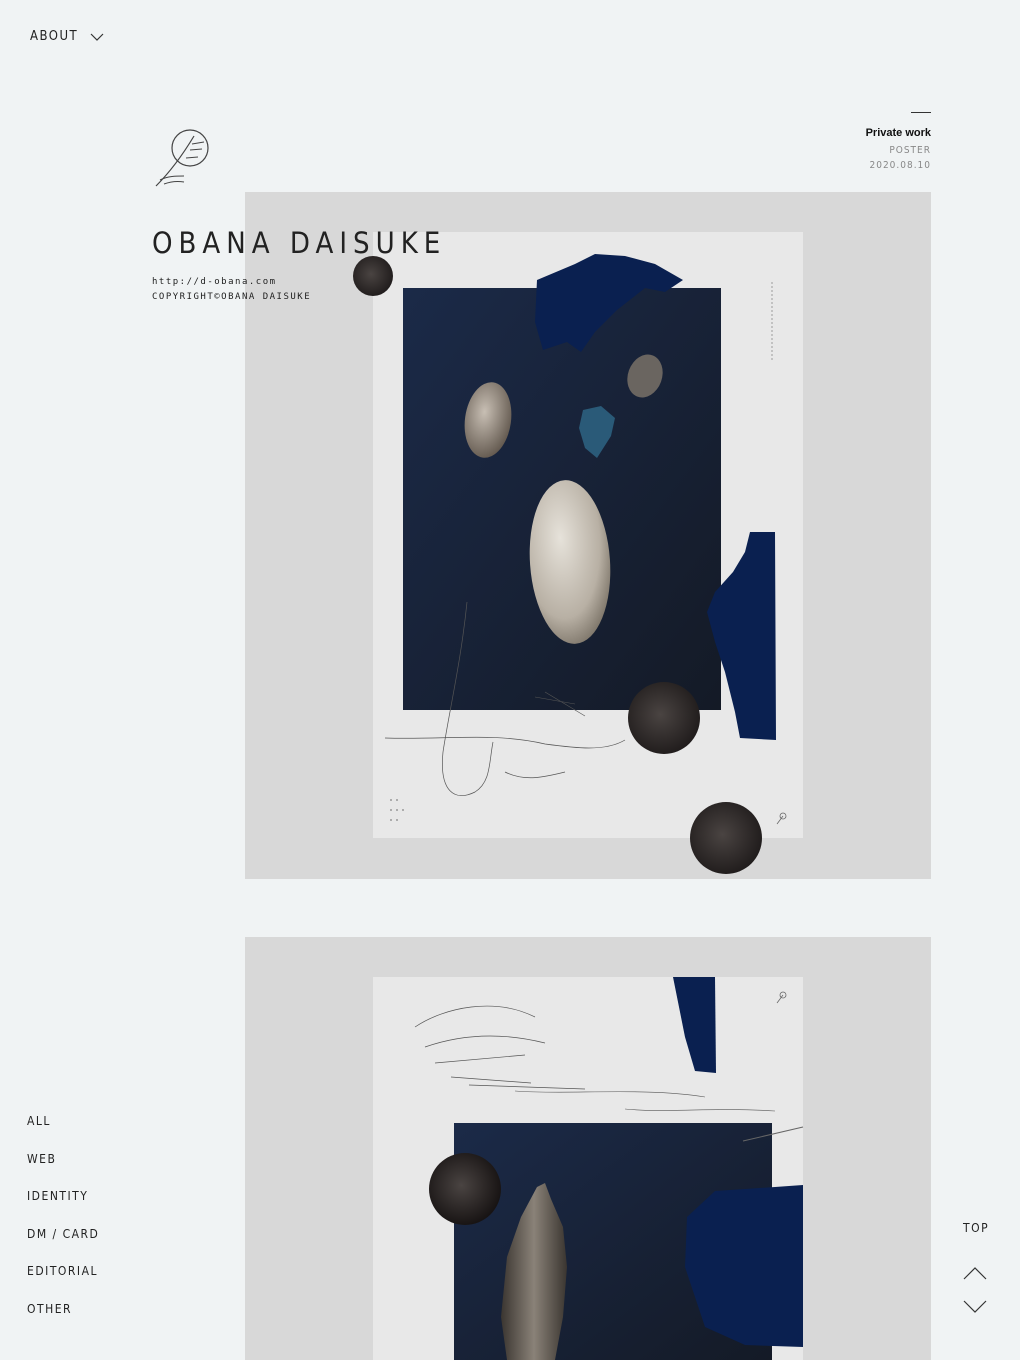 The image size is (1020, 1360). I want to click on chevron-up-icon, so click(975, 1273).